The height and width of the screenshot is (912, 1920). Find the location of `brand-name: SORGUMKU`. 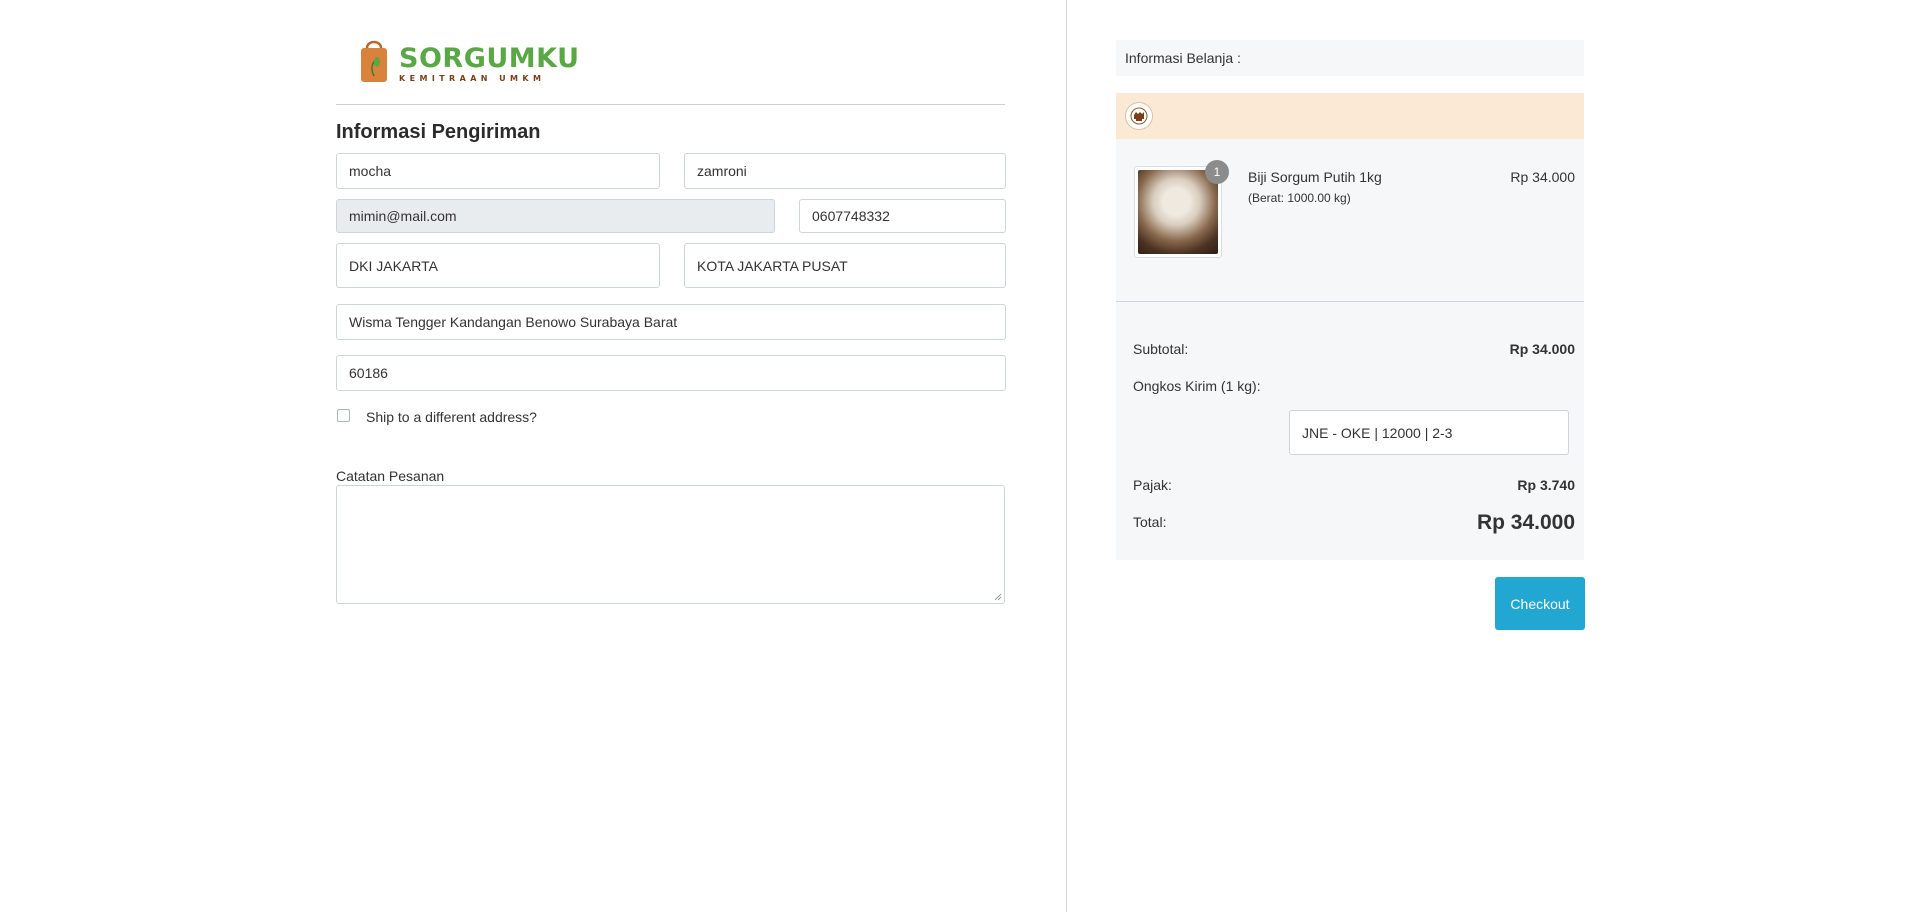

brand-name: SORGUMKU is located at coordinates (489, 58).